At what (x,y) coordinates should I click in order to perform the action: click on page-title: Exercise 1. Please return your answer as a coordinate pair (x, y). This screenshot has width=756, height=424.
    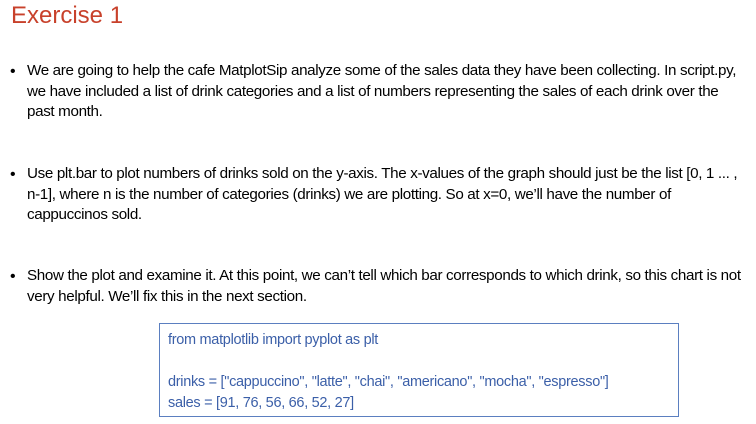
    Looking at the image, I should click on (67, 15).